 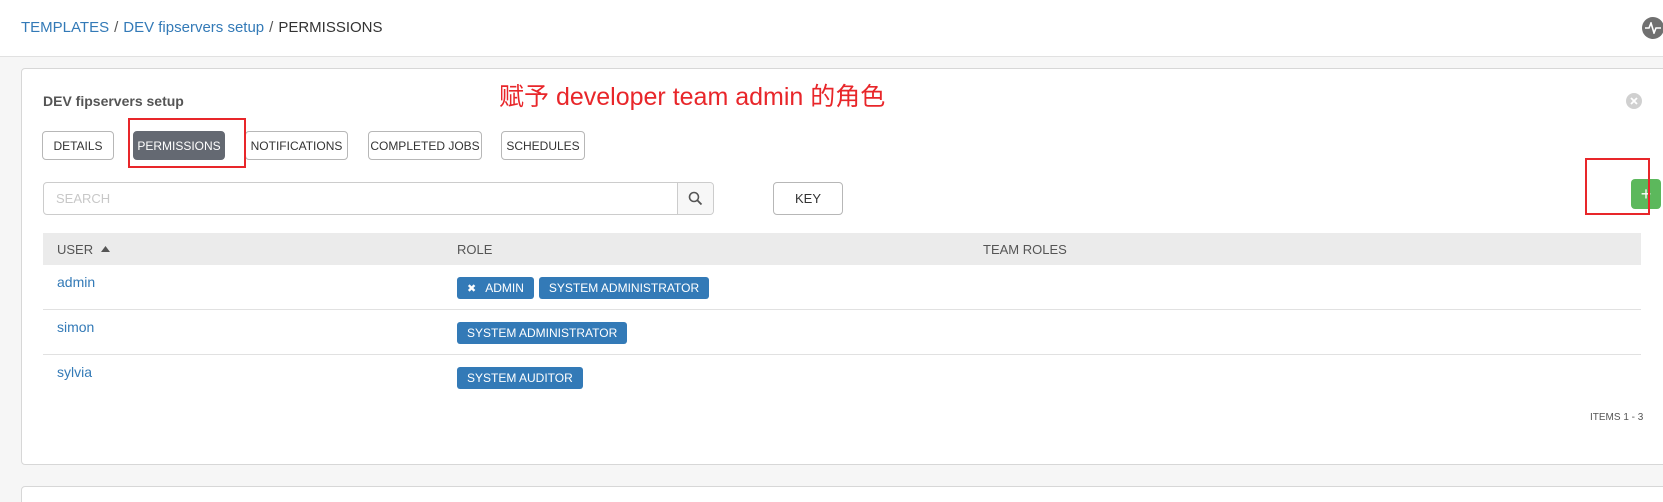 I want to click on tab-details: DETAILS, so click(x=78, y=145).